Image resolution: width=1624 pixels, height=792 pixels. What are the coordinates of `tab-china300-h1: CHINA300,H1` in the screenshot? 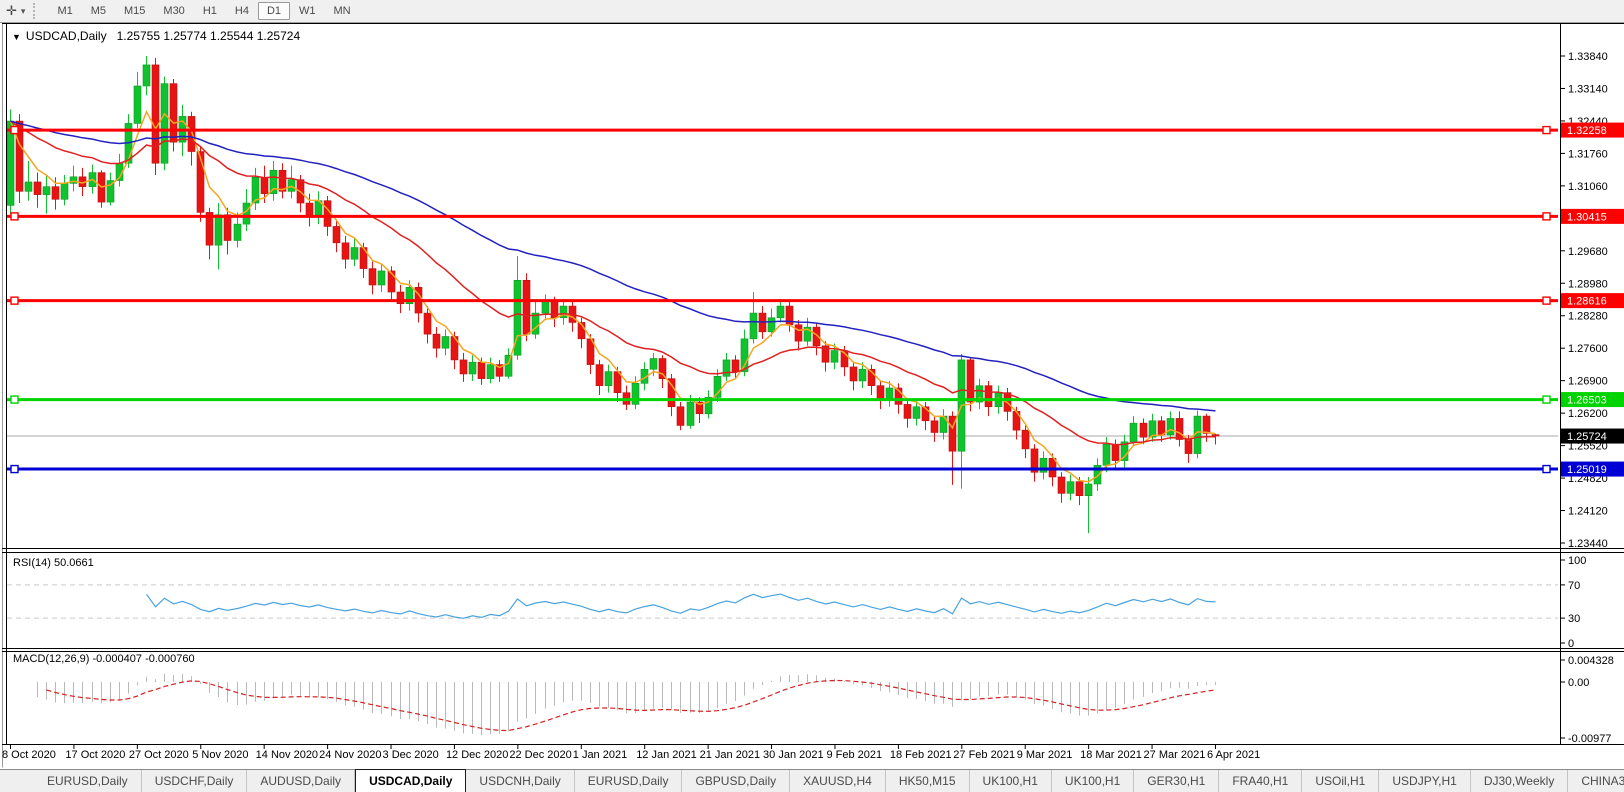 It's located at (1596, 781).